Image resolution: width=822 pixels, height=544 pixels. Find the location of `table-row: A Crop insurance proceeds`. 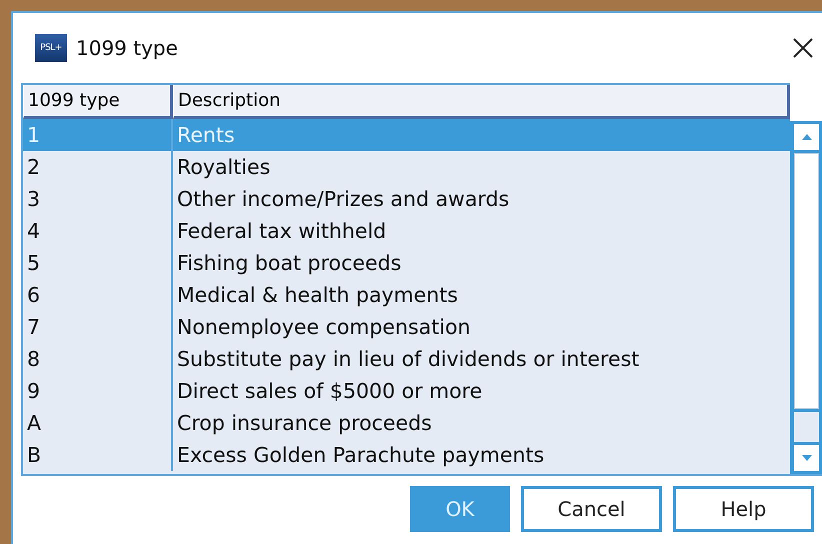

table-row: A Crop insurance proceeds is located at coordinates (406, 423).